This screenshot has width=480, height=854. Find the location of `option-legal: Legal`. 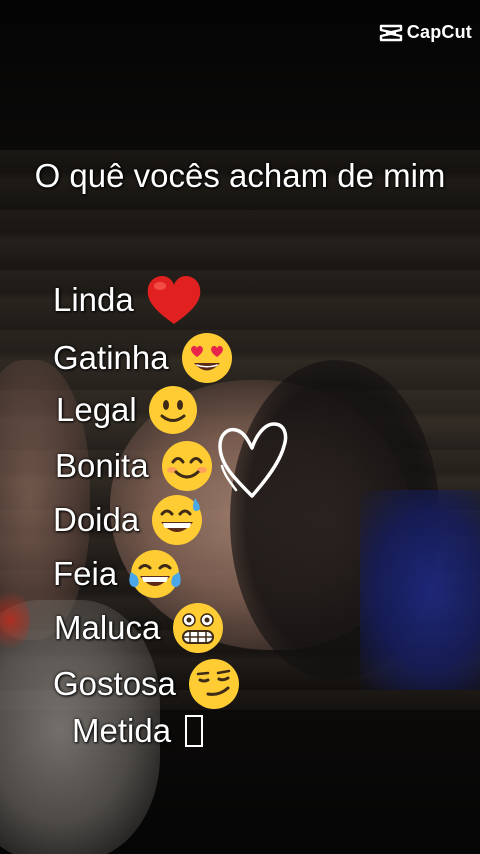

option-legal: Legal is located at coordinates (127, 410).